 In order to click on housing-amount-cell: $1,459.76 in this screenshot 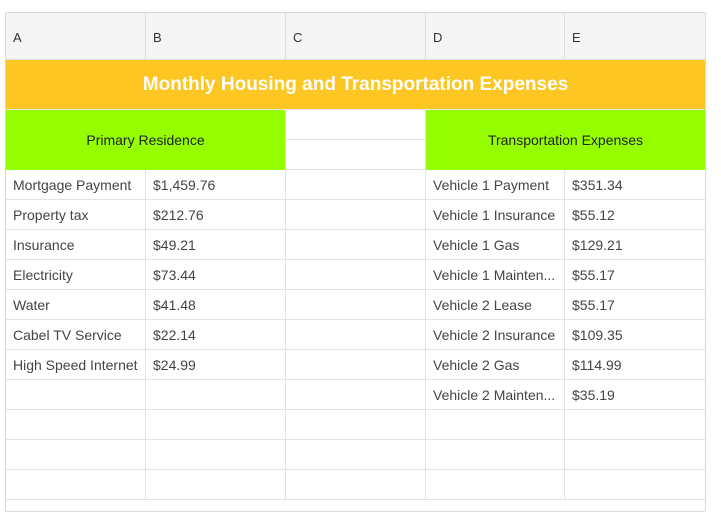, I will do `click(216, 185)`.